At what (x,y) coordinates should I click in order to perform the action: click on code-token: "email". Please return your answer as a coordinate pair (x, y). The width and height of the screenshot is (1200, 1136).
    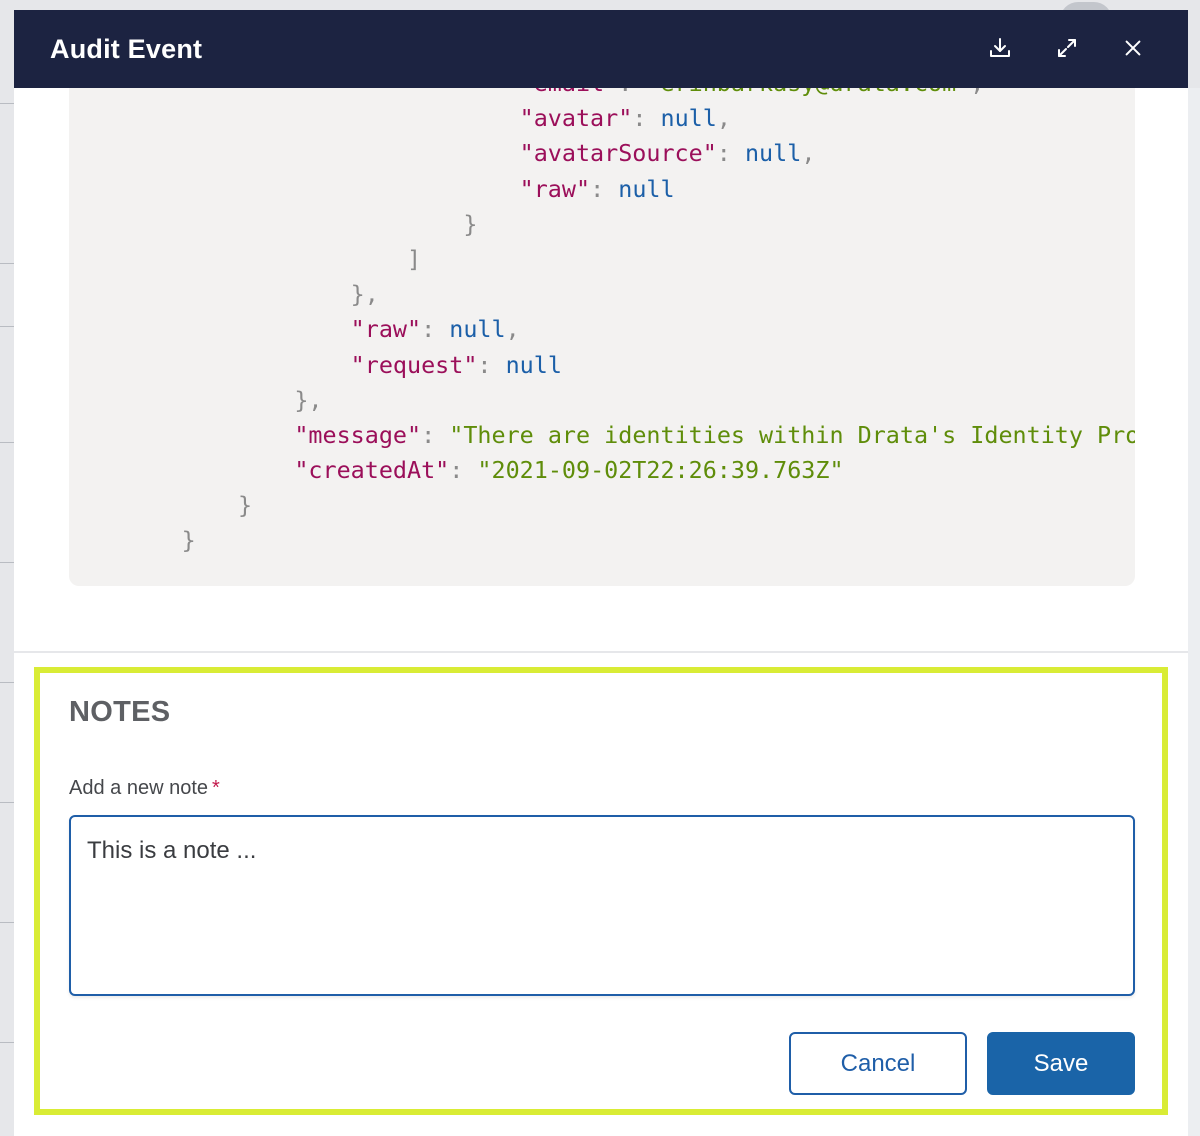
    Looking at the image, I should click on (569, 92).